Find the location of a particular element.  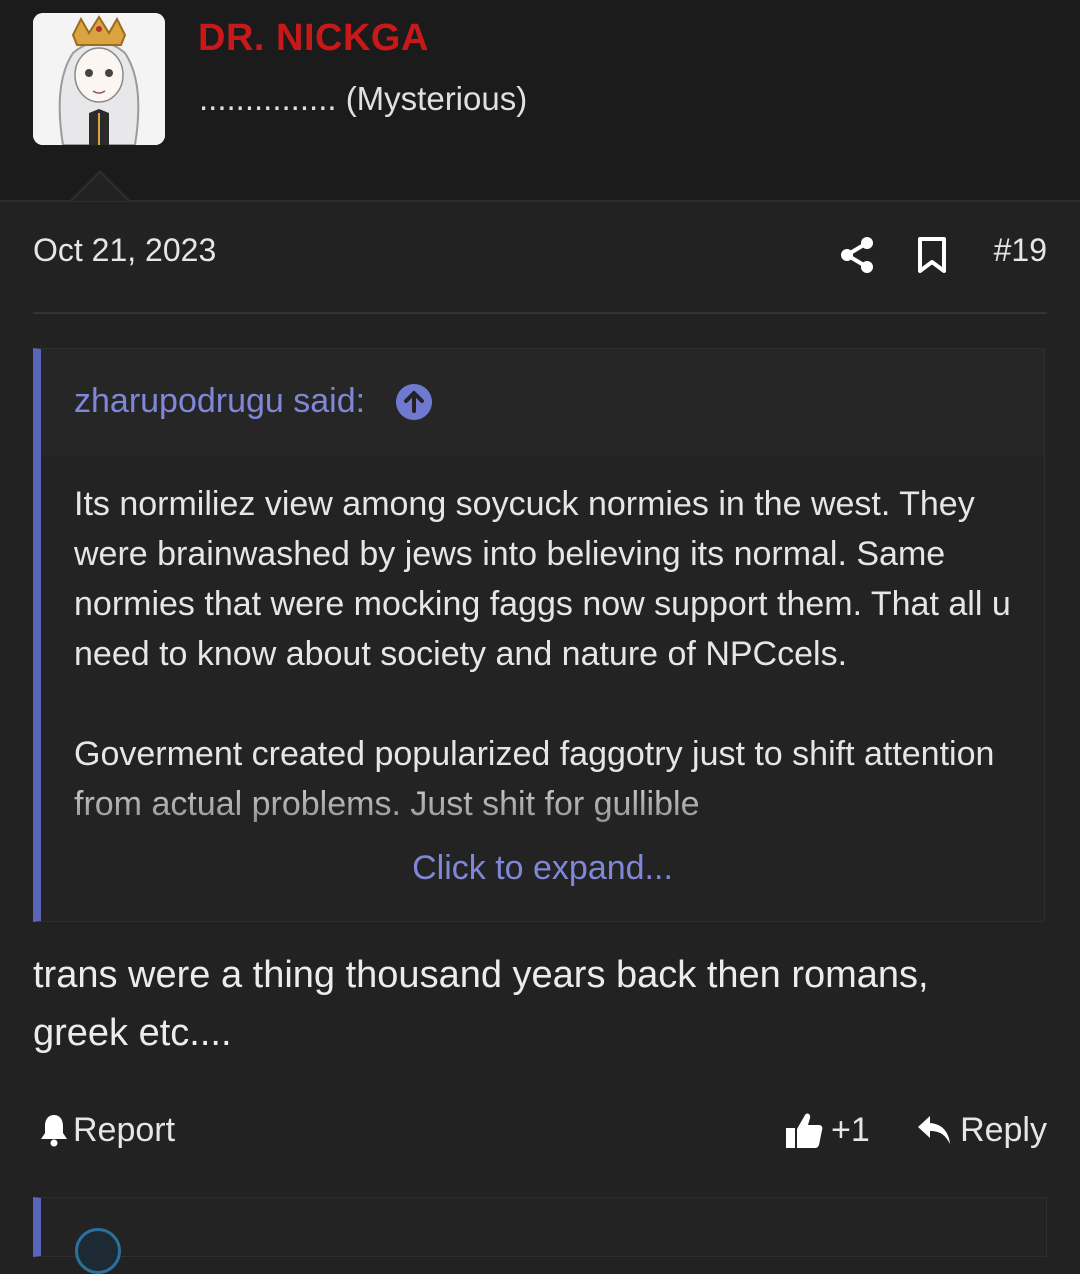

report-button: Report is located at coordinates (107, 1130).